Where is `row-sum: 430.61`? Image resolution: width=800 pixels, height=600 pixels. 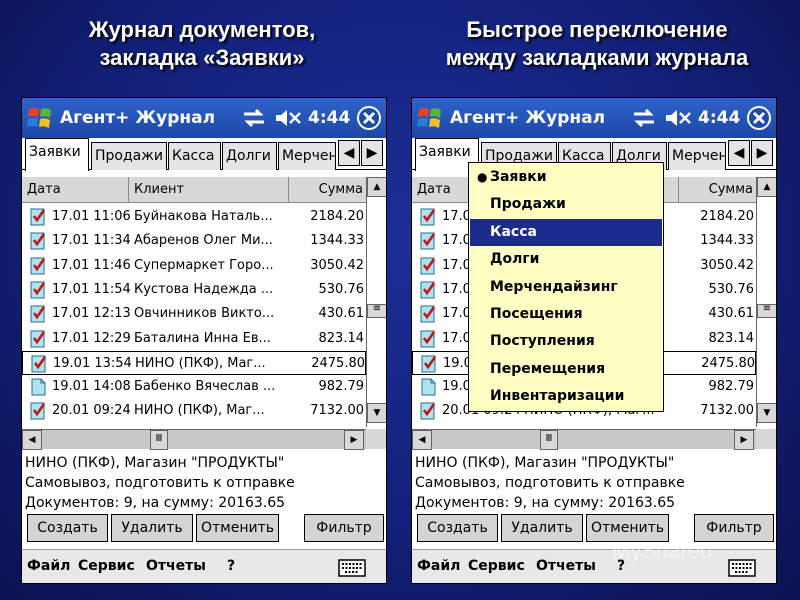 row-sum: 430.61 is located at coordinates (731, 314).